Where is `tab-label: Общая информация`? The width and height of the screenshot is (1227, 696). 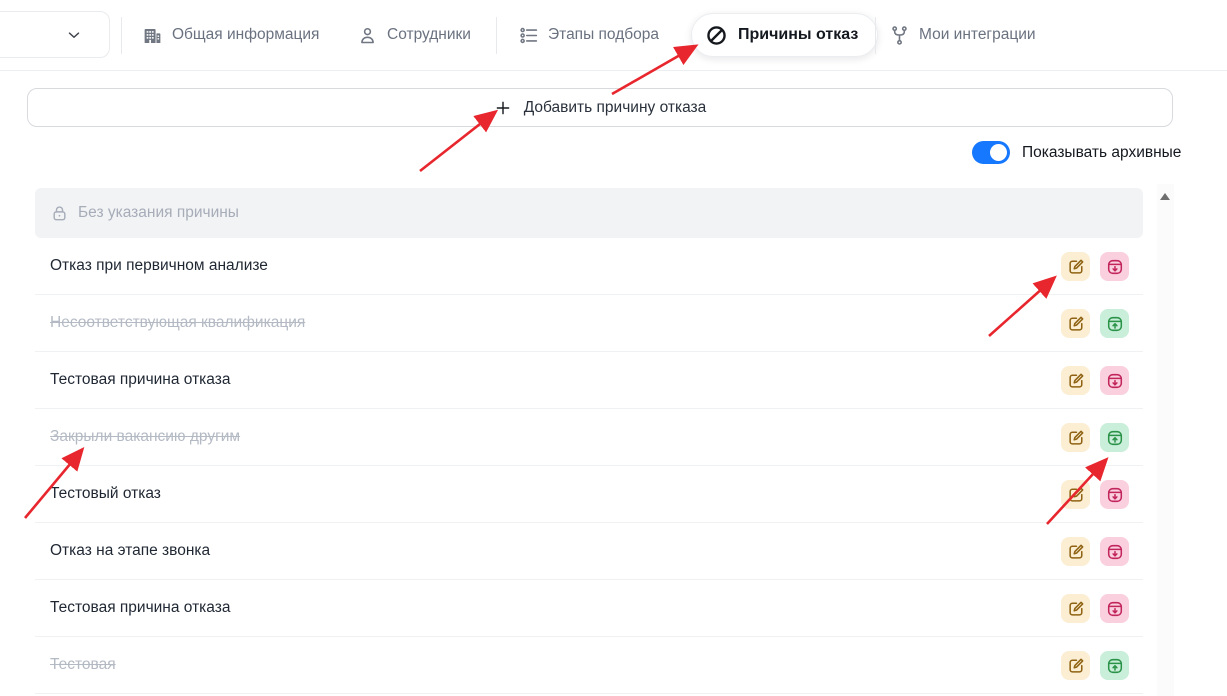 tab-label: Общая информация is located at coordinates (246, 34).